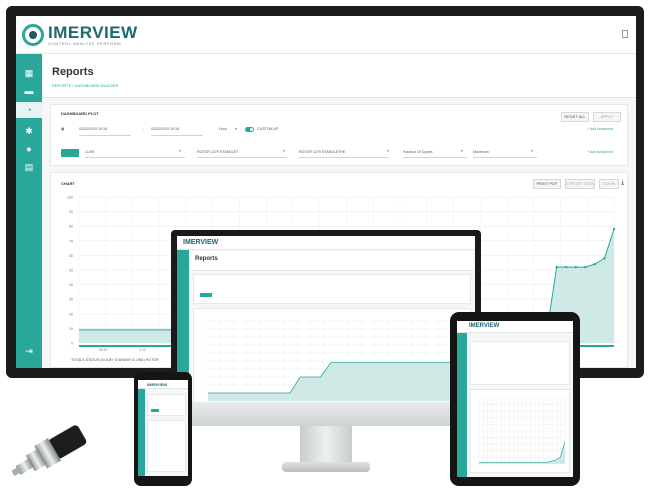 Image resolution: width=648 pixels, height=493 pixels. I want to click on breadcrumb: REPORTS / DASHBOARD BUILDER, so click(85, 85).